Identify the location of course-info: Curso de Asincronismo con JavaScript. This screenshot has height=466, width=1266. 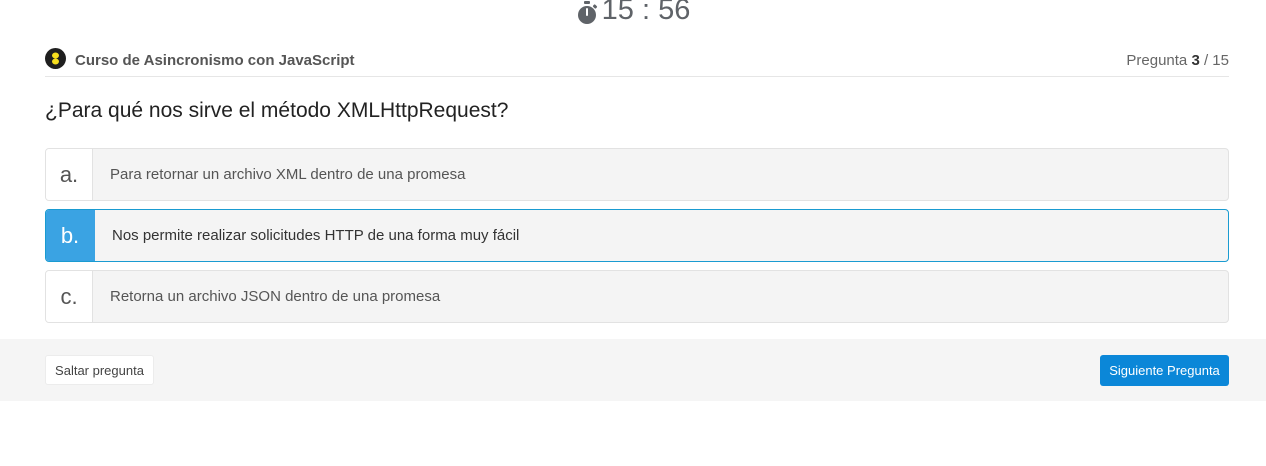
(200, 58).